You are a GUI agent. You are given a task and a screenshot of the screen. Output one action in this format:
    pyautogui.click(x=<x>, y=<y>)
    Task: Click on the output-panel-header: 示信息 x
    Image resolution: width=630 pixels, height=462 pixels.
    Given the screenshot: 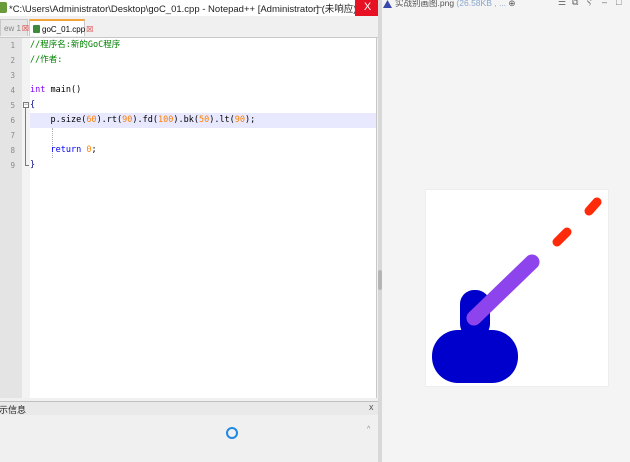 What is the action you would take?
    pyautogui.click(x=190, y=408)
    